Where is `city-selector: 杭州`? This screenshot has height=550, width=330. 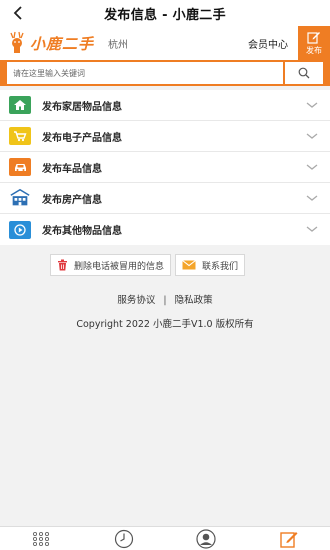 city-selector: 杭州 is located at coordinates (118, 43).